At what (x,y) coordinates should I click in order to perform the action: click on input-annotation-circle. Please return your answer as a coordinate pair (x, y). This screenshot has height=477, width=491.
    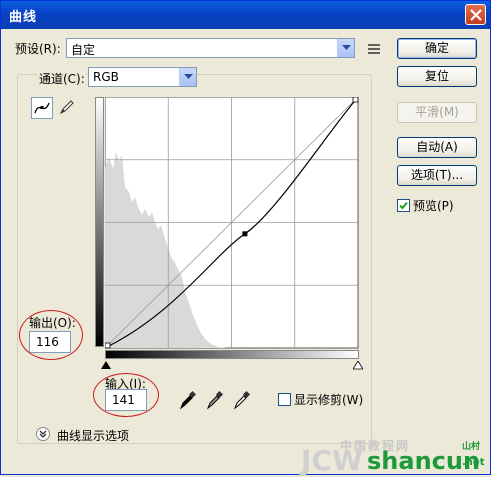
    Looking at the image, I should click on (126, 395).